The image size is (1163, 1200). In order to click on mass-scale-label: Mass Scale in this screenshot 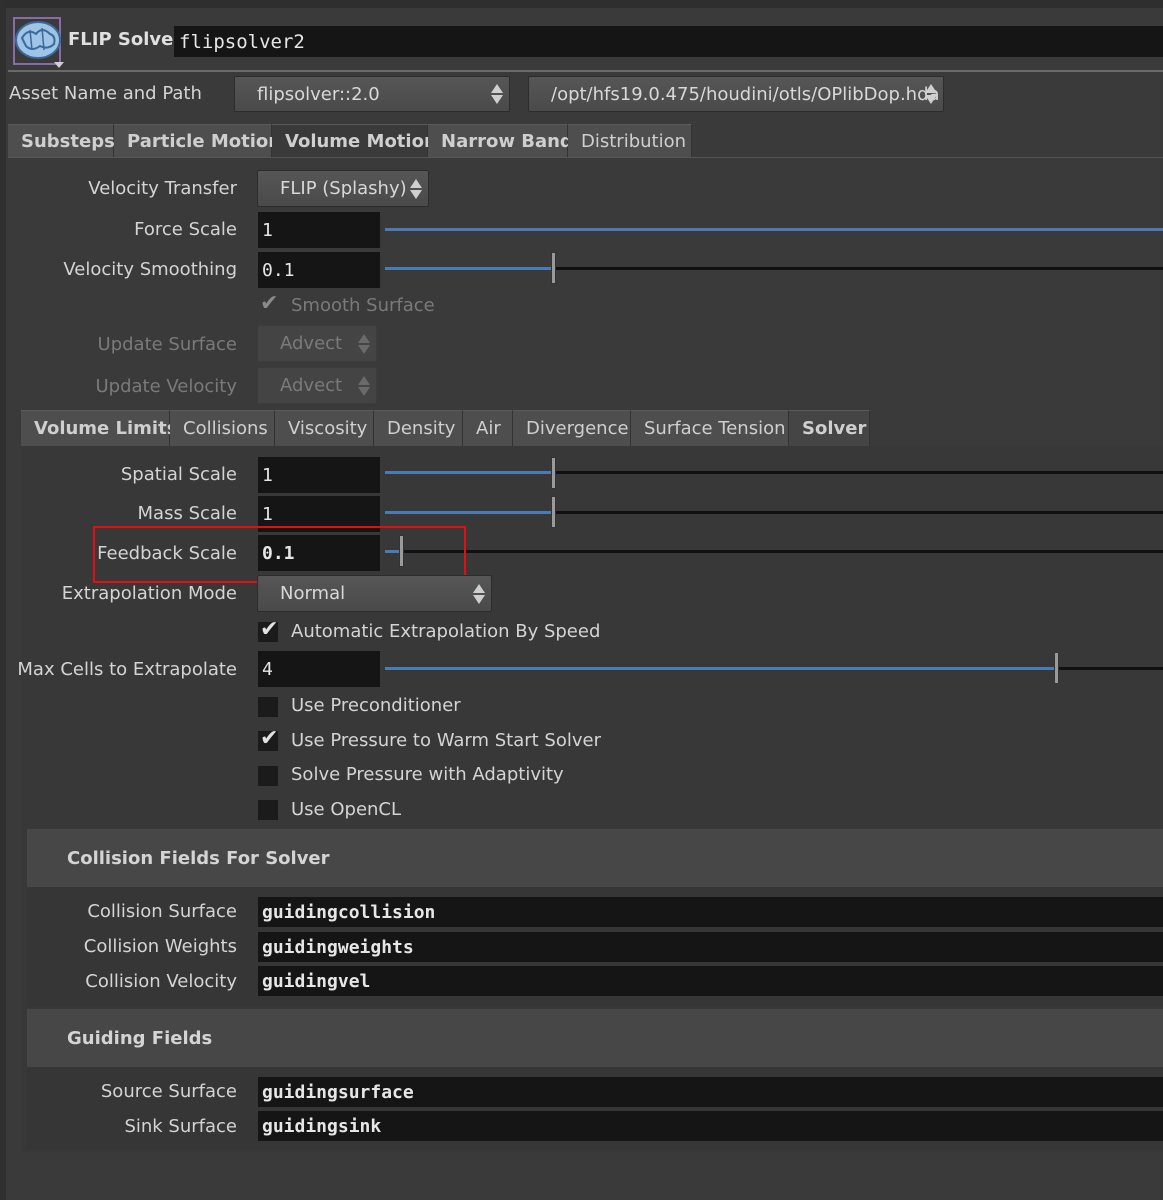, I will do `click(187, 513)`.